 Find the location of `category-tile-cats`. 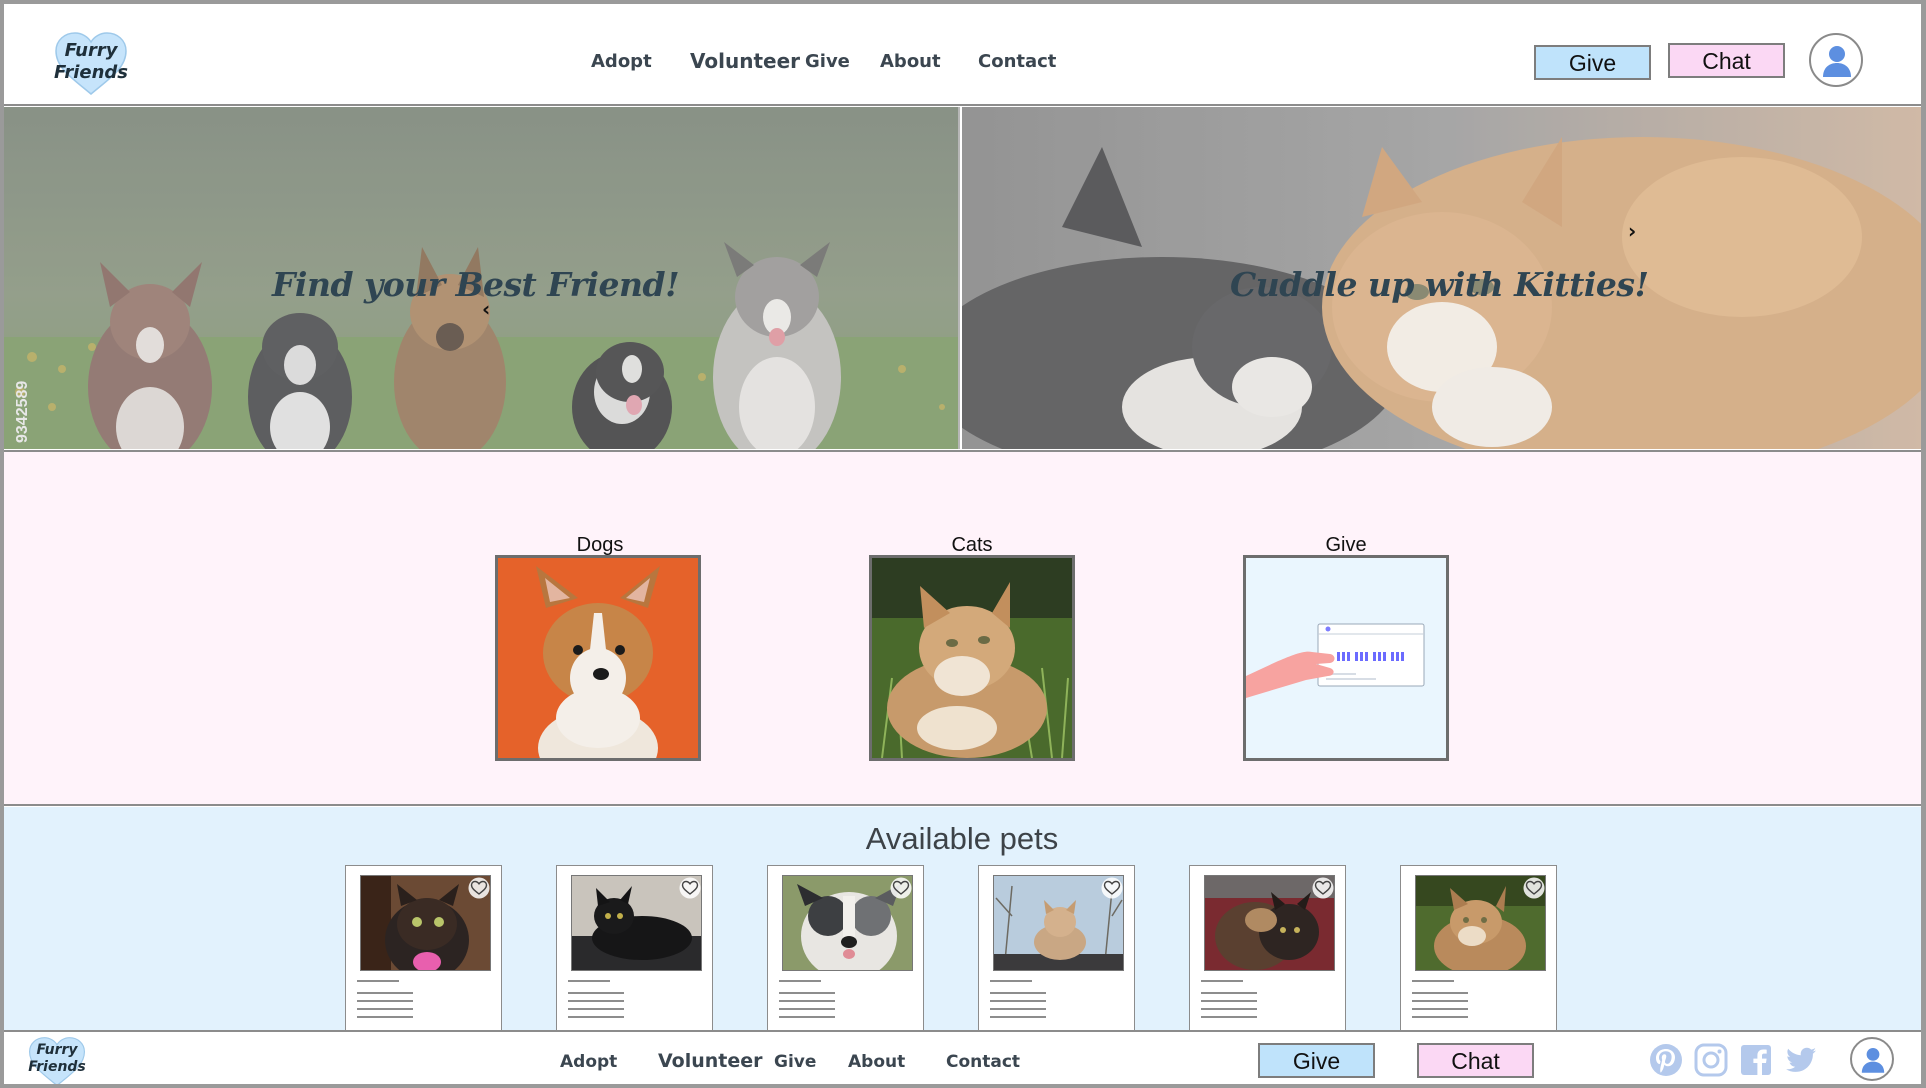

category-tile-cats is located at coordinates (972, 658).